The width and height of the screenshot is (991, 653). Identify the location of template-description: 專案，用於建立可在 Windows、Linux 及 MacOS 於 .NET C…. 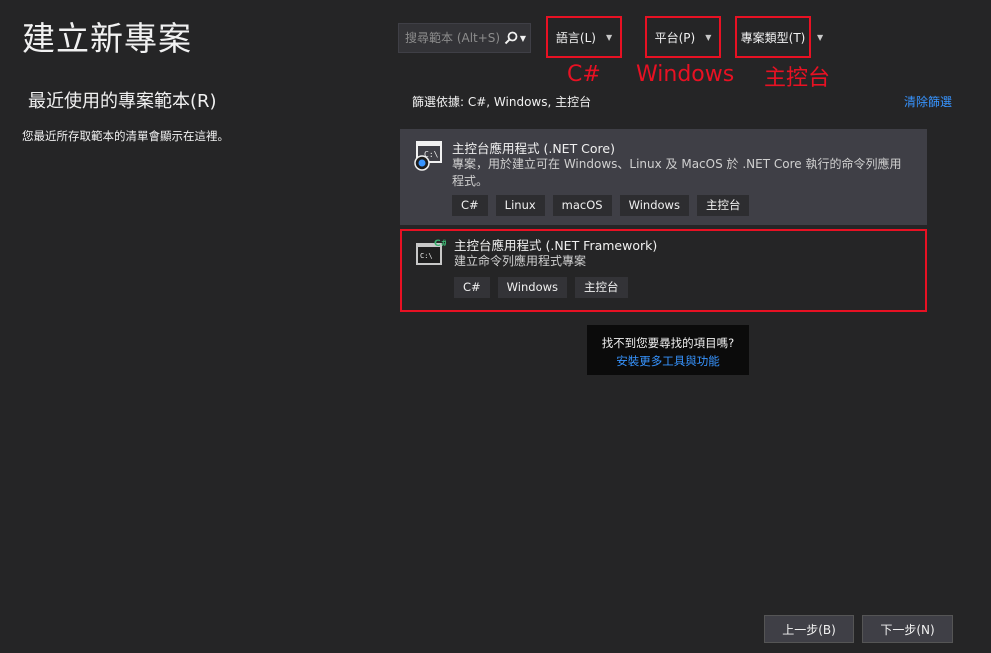
(677, 172).